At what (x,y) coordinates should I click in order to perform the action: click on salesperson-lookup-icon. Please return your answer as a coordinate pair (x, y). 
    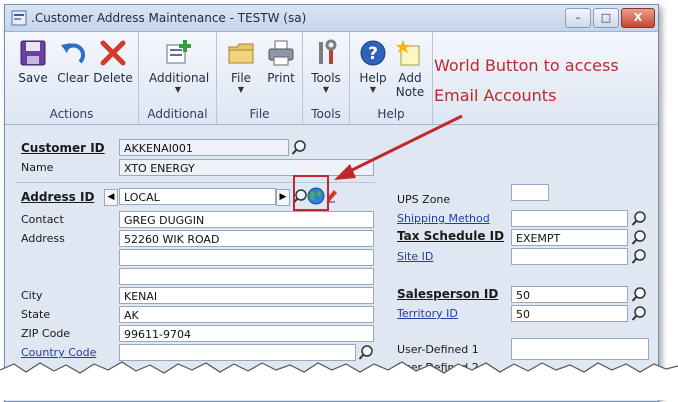
    Looking at the image, I should click on (639, 294).